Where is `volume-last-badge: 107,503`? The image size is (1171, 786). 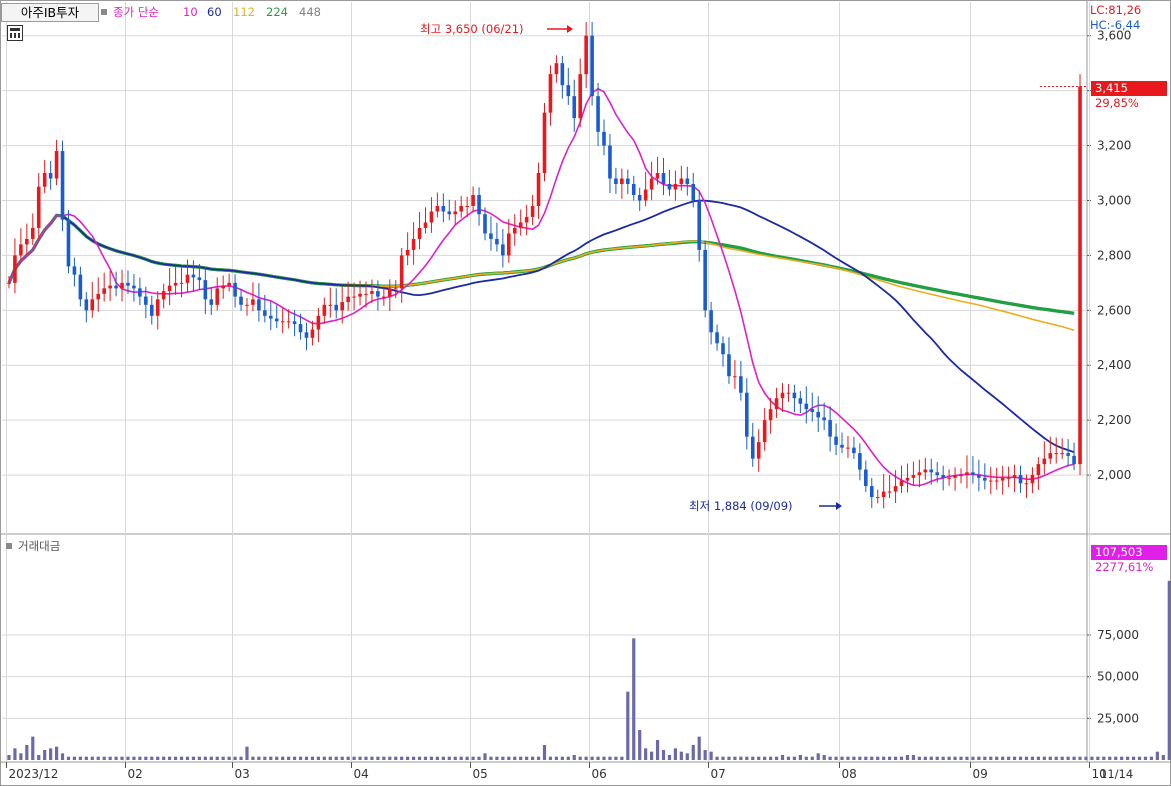
volume-last-badge: 107,503 is located at coordinates (1129, 552).